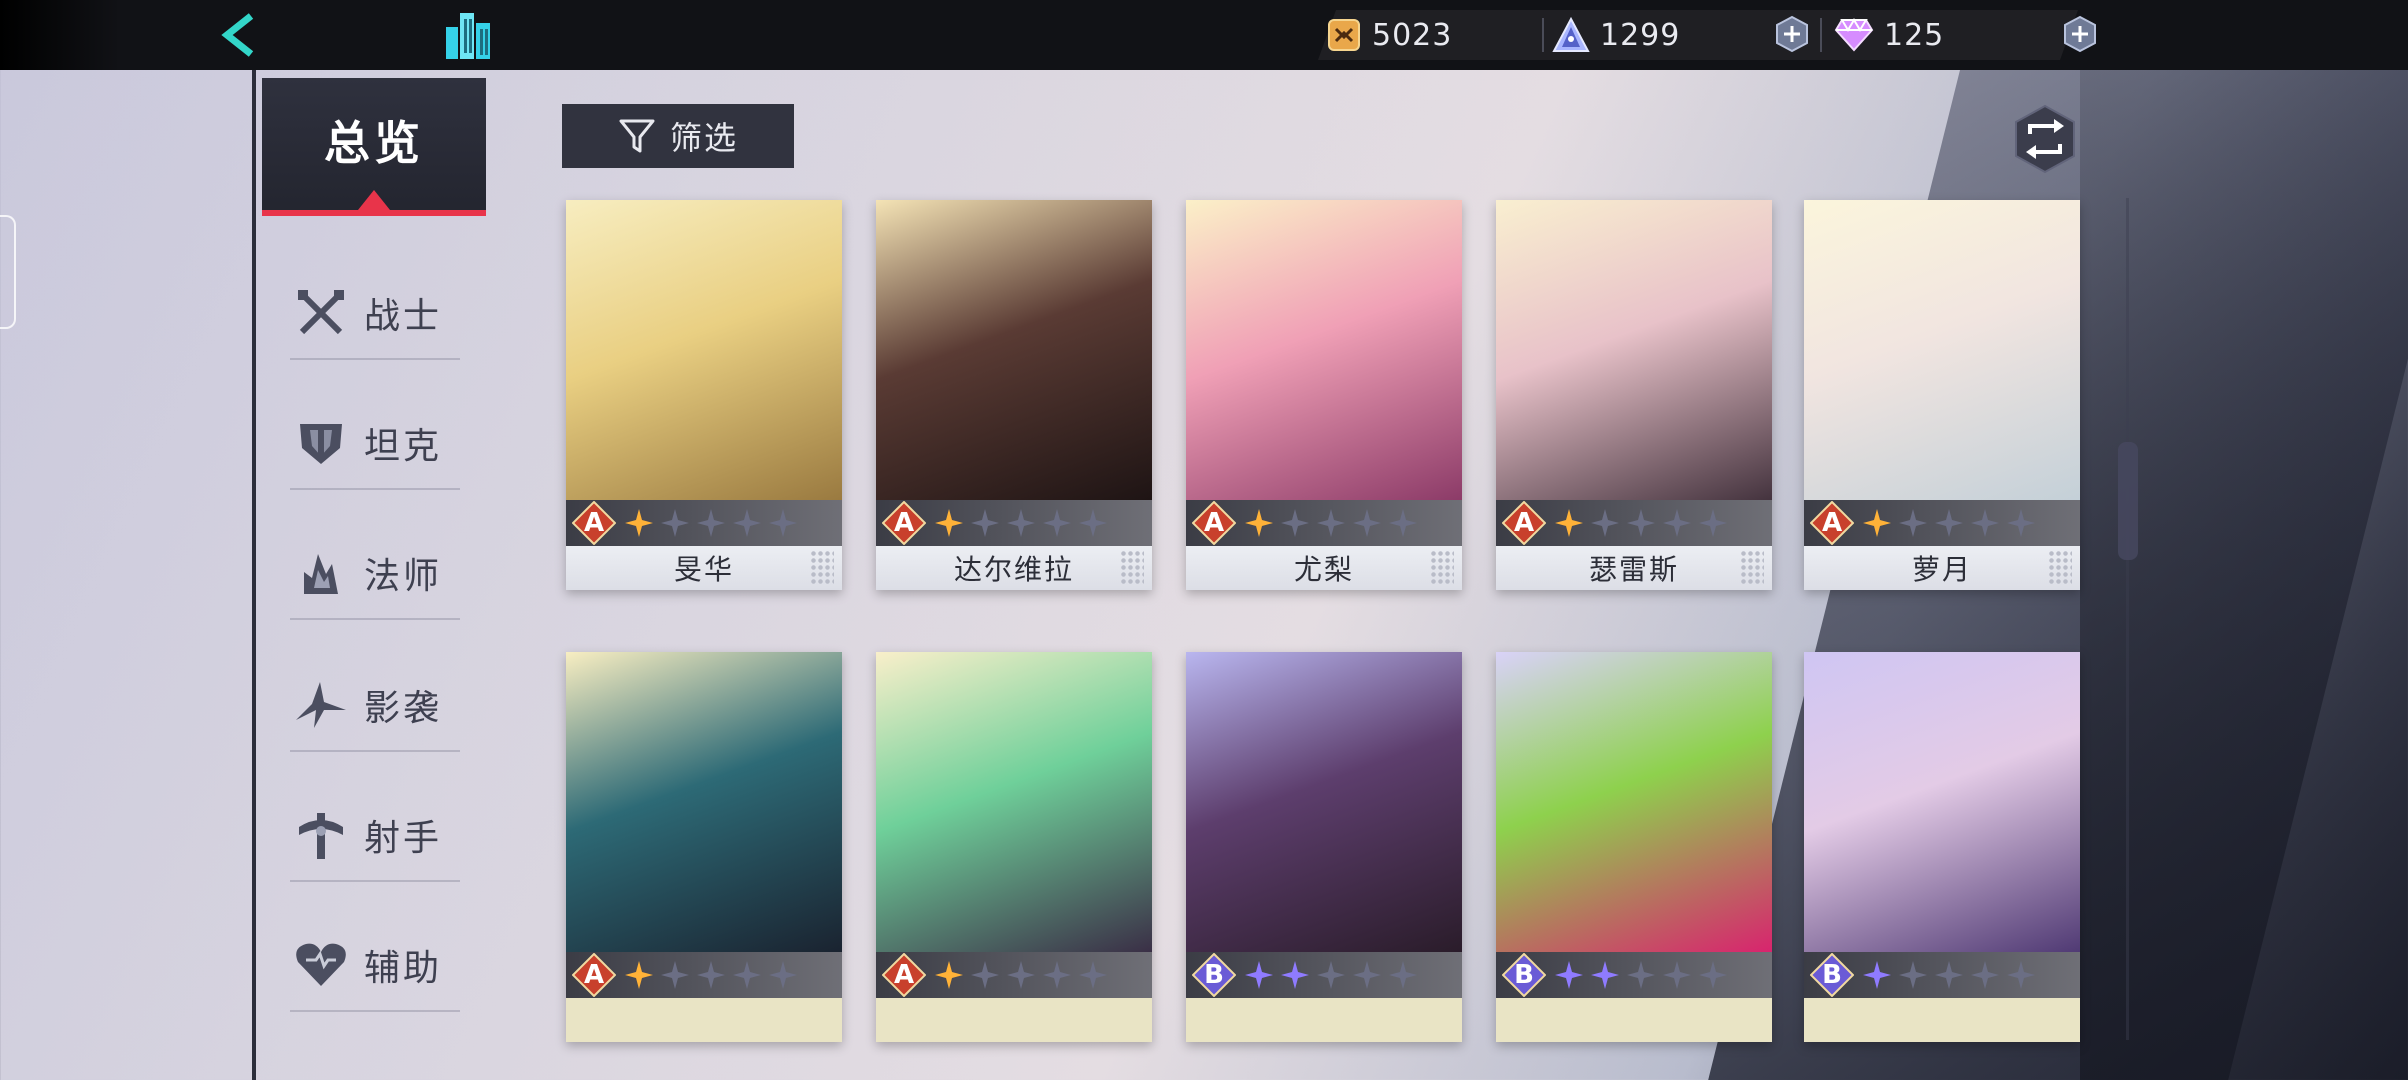 The width and height of the screenshot is (2408, 1080). I want to click on diamond-value: 125, so click(1914, 35).